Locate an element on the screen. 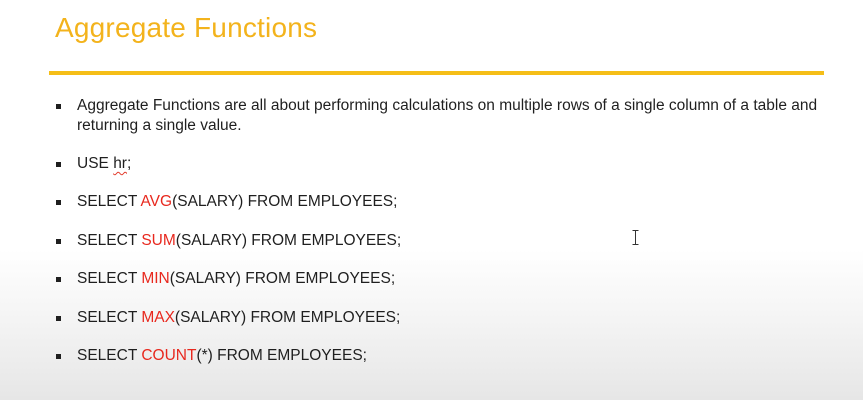  bullet-select-max: SELECT MAX(SALARY) FROM EMPLOYEES; is located at coordinates (441, 327).